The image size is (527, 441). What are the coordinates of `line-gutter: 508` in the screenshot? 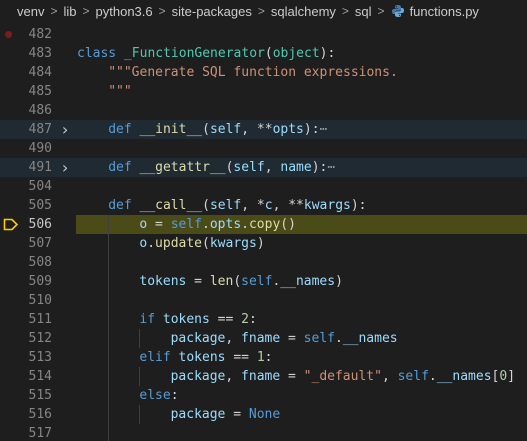 It's located at (40, 262).